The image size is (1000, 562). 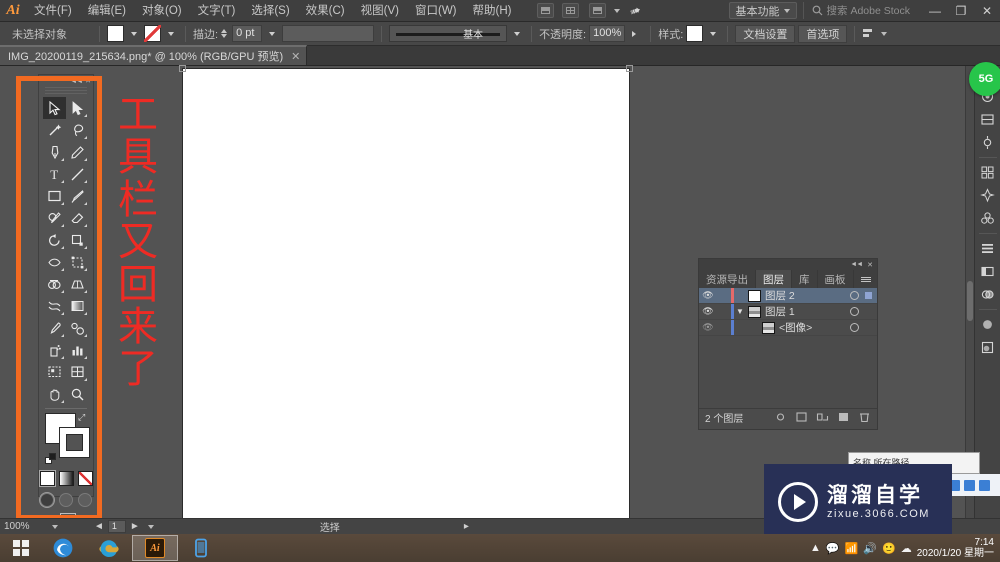 What do you see at coordinates (99, 526) in the screenshot?
I see `artboard-navigation-first: ◄` at bounding box center [99, 526].